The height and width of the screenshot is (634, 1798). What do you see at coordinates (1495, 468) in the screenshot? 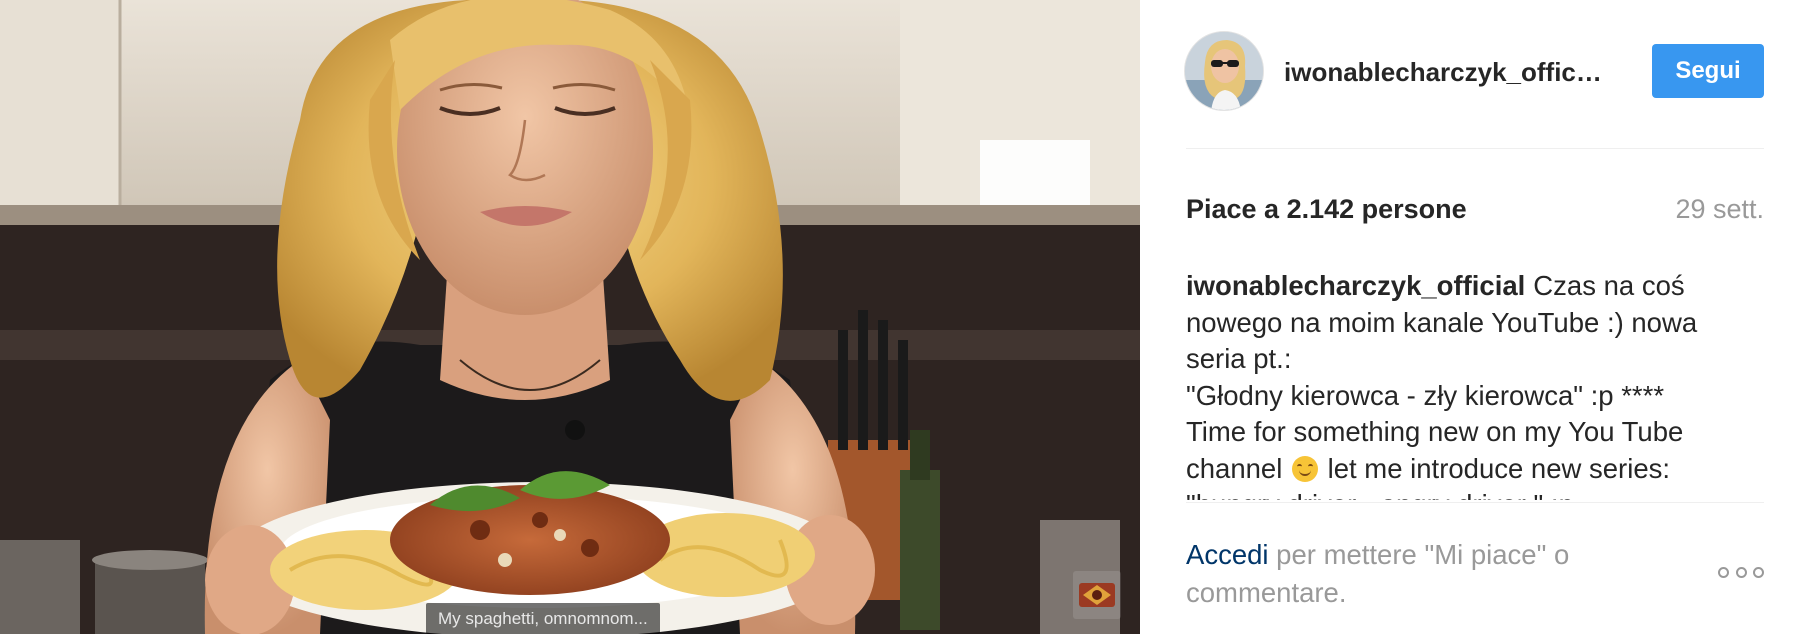
I see `caption-line: let me introduce new series:` at bounding box center [1495, 468].